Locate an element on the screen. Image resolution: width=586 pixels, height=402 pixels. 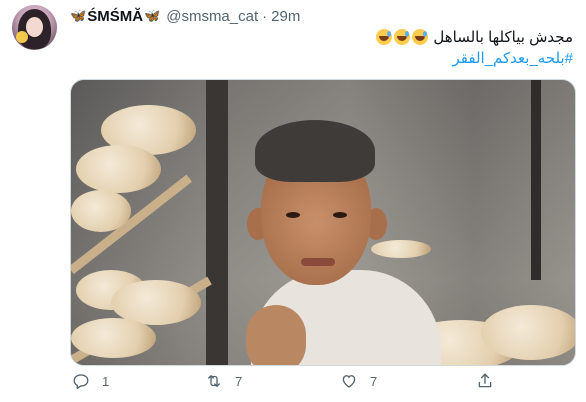
tweet-header: 🦋 ŚMŚMĂ 🦋 @smsma_cat · 29m is located at coordinates (185, 16).